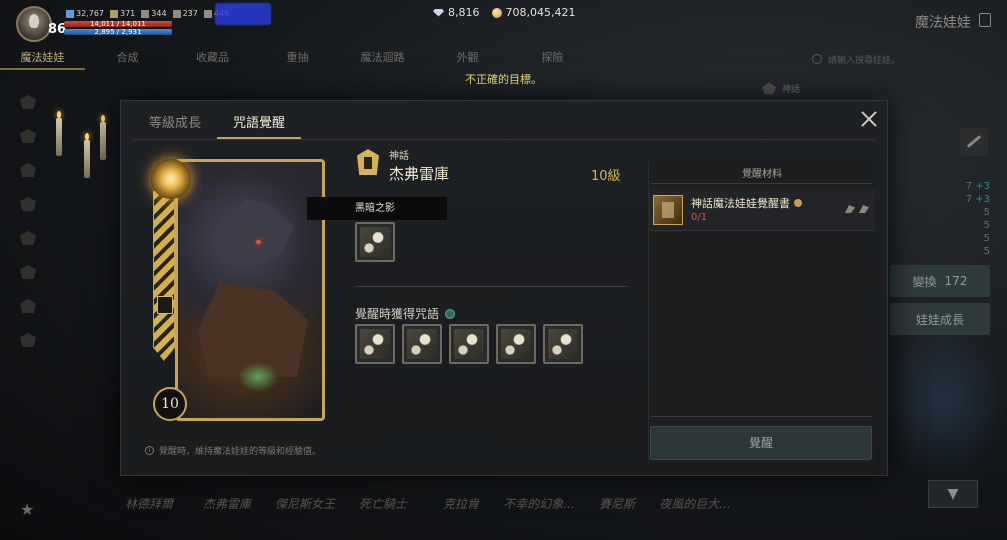 The image size is (1007, 540). I want to click on nav-item-collection: 收藏品, so click(212, 58).